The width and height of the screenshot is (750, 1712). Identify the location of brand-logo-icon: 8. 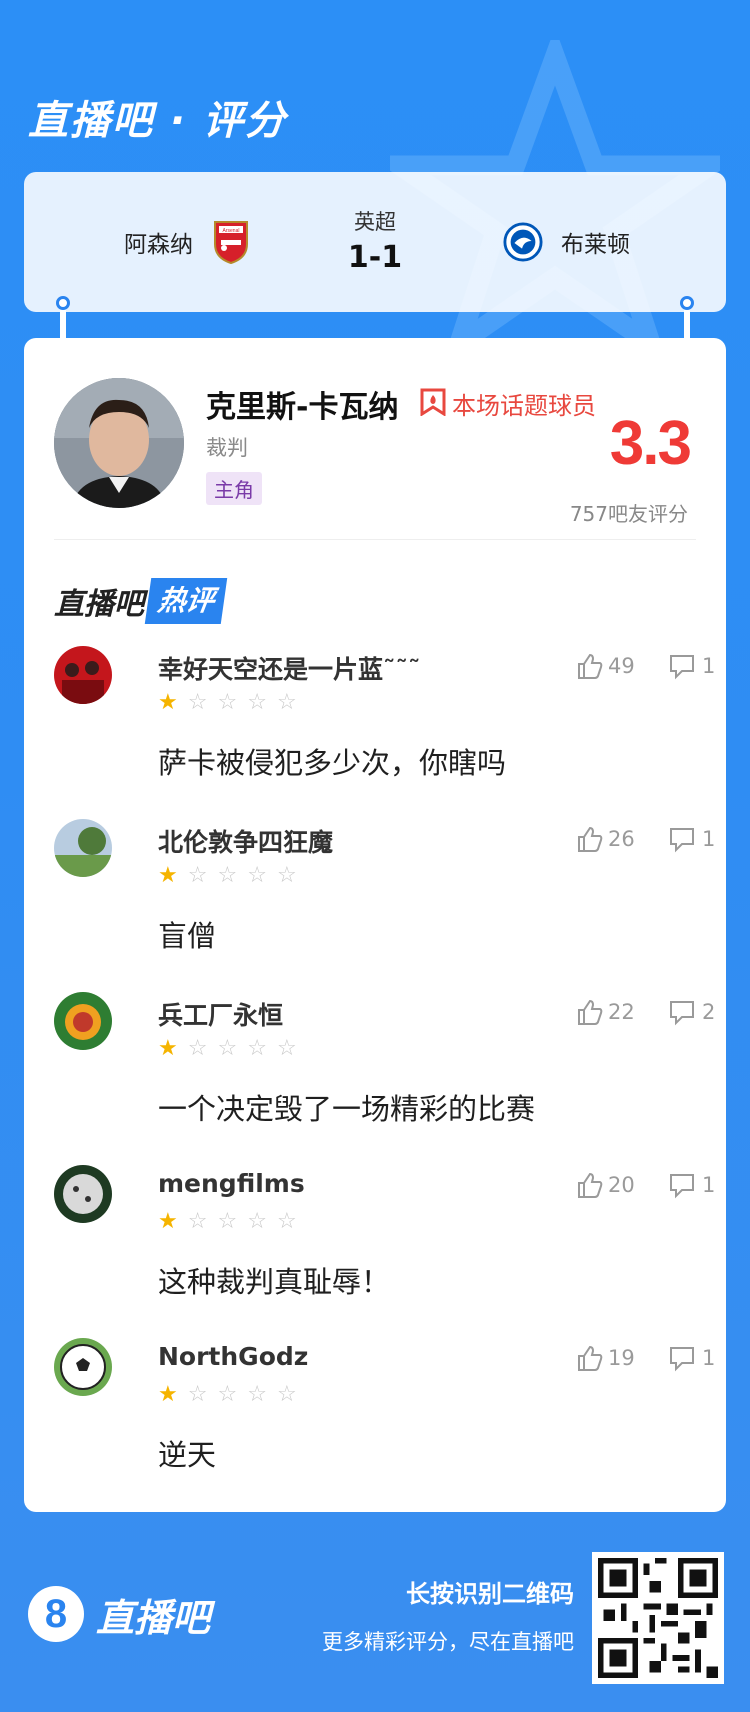
(56, 1614).